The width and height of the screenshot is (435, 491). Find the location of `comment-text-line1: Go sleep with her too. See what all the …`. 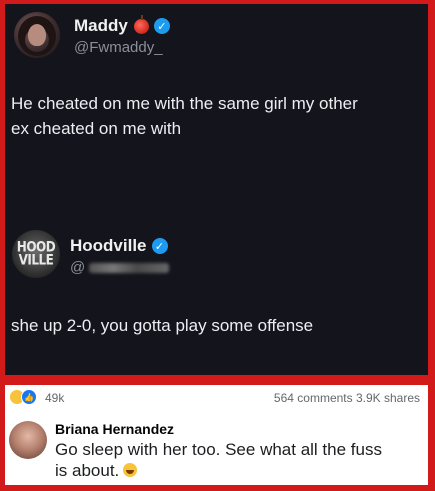

comment-text-line1: Go sleep with her too. See what all the … is located at coordinates (218, 449).